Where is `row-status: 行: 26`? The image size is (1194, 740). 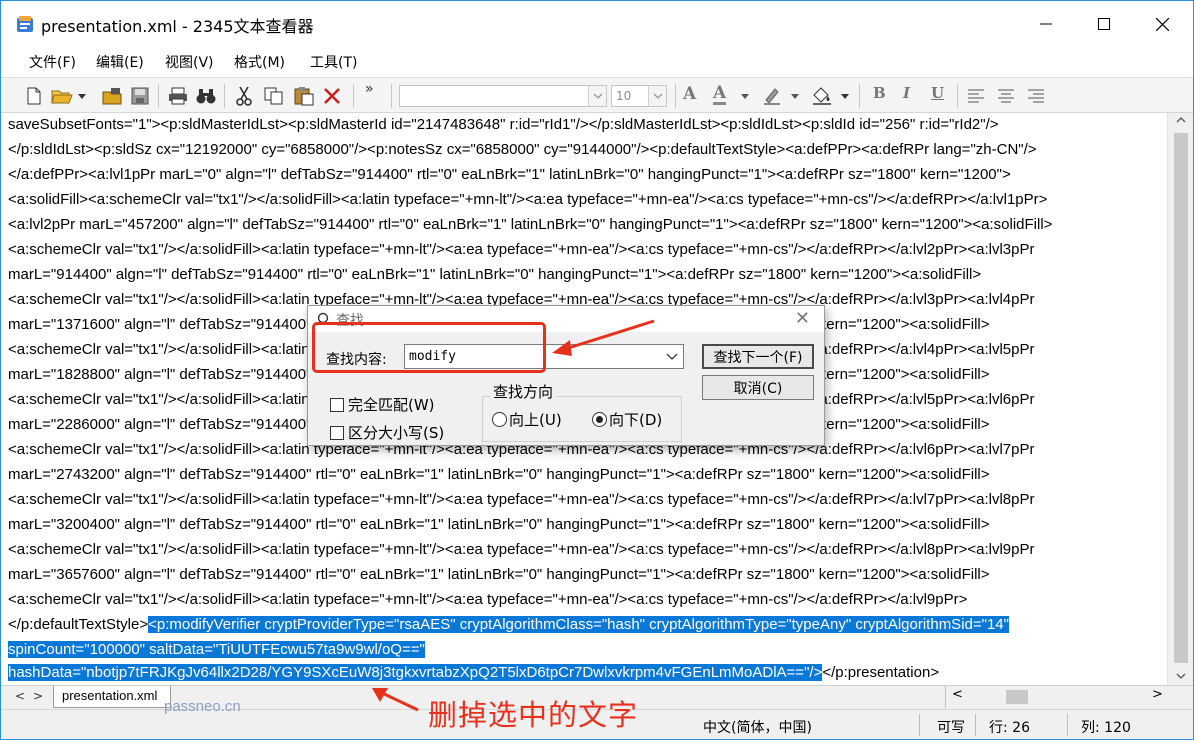 row-status: 行: 26 is located at coordinates (1009, 728).